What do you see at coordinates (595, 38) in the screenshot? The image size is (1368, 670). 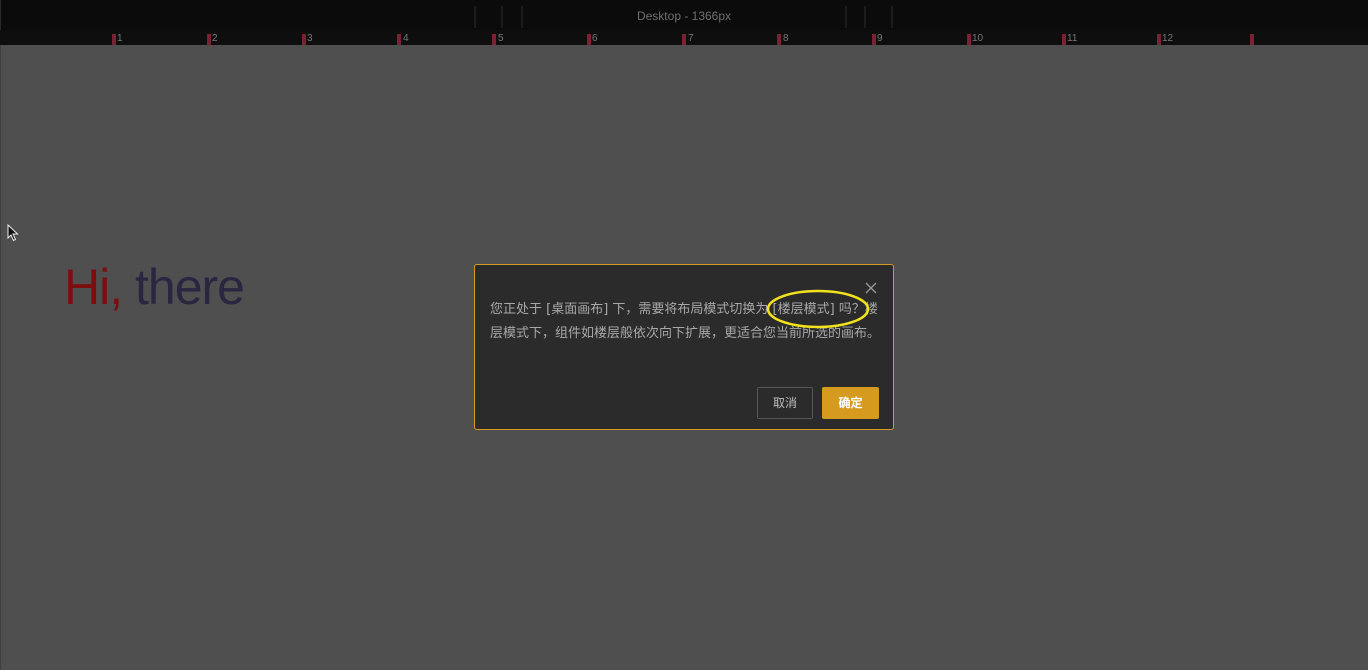 I see `ruler-label: 6` at bounding box center [595, 38].